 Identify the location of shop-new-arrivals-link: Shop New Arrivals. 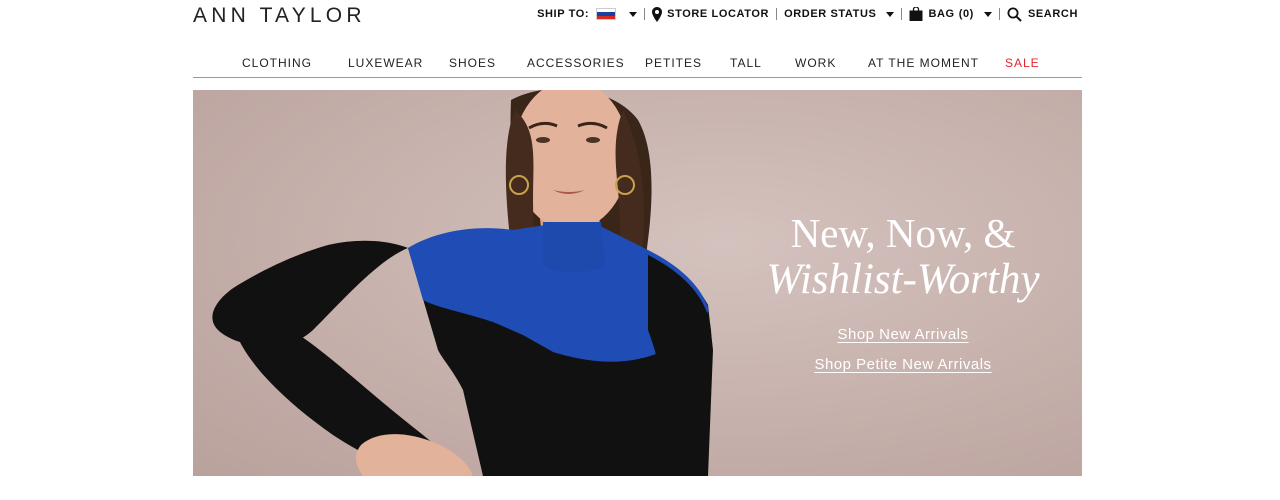
(902, 334).